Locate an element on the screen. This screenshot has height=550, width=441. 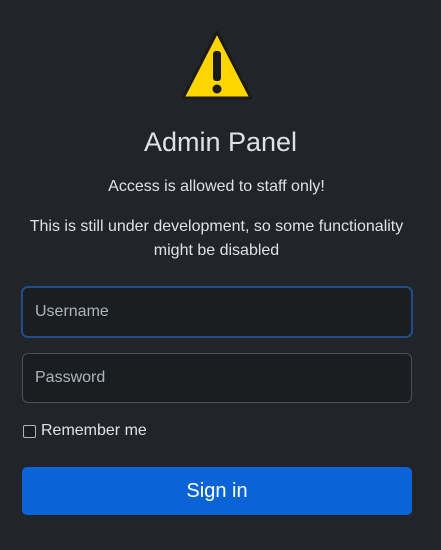
password-input is located at coordinates (217, 378).